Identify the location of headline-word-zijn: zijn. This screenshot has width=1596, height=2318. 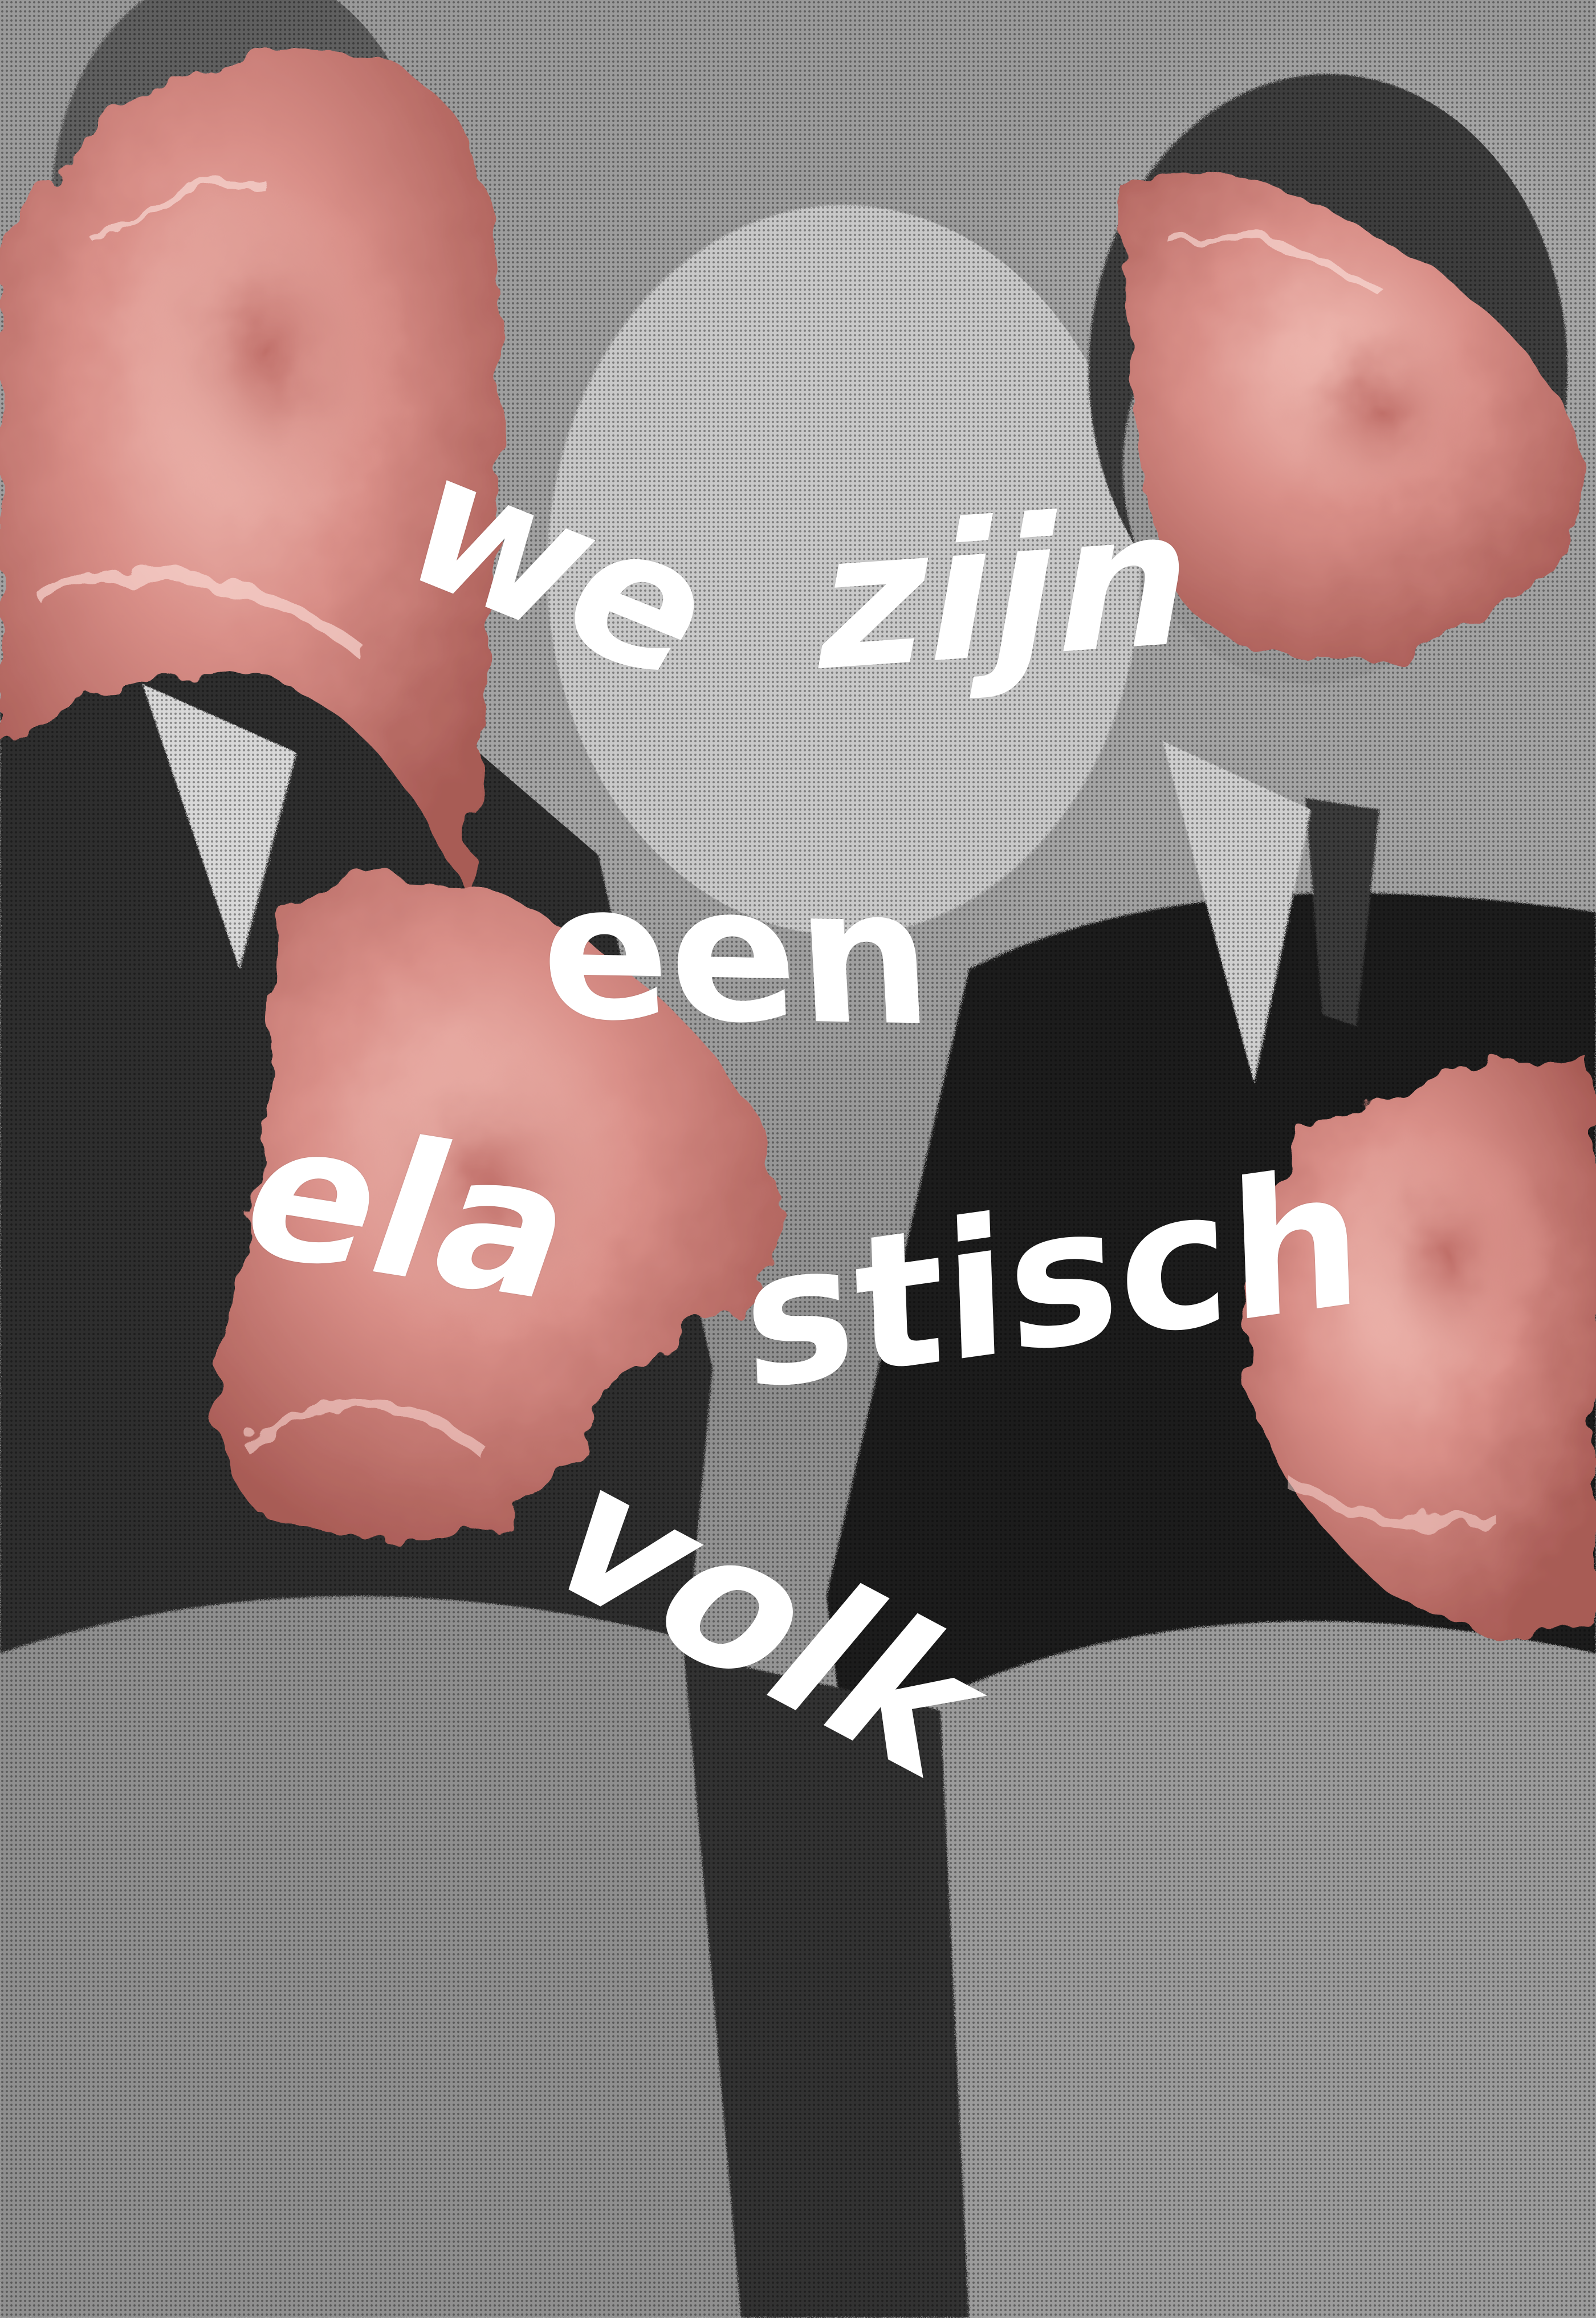
(1006, 590).